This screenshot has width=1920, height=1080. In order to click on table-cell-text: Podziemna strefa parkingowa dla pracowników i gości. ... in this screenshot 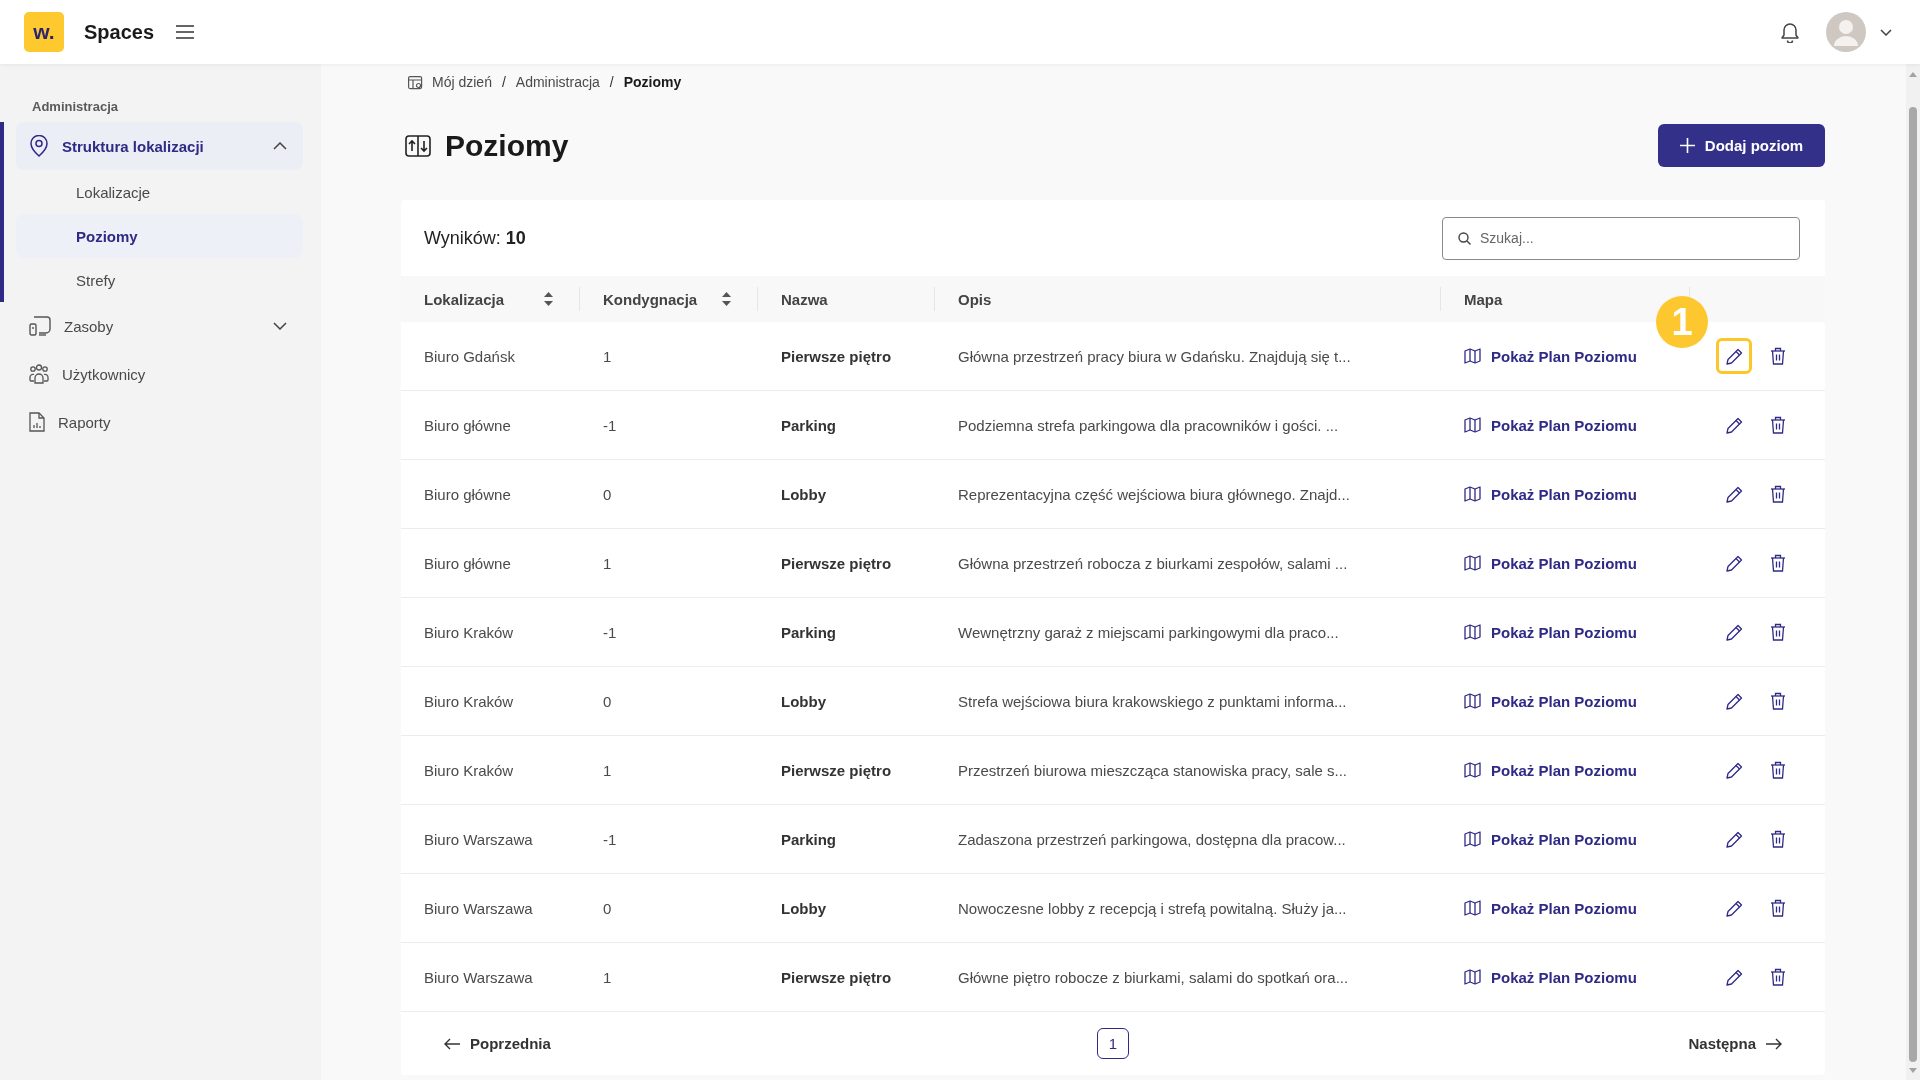, I will do `click(1148, 425)`.